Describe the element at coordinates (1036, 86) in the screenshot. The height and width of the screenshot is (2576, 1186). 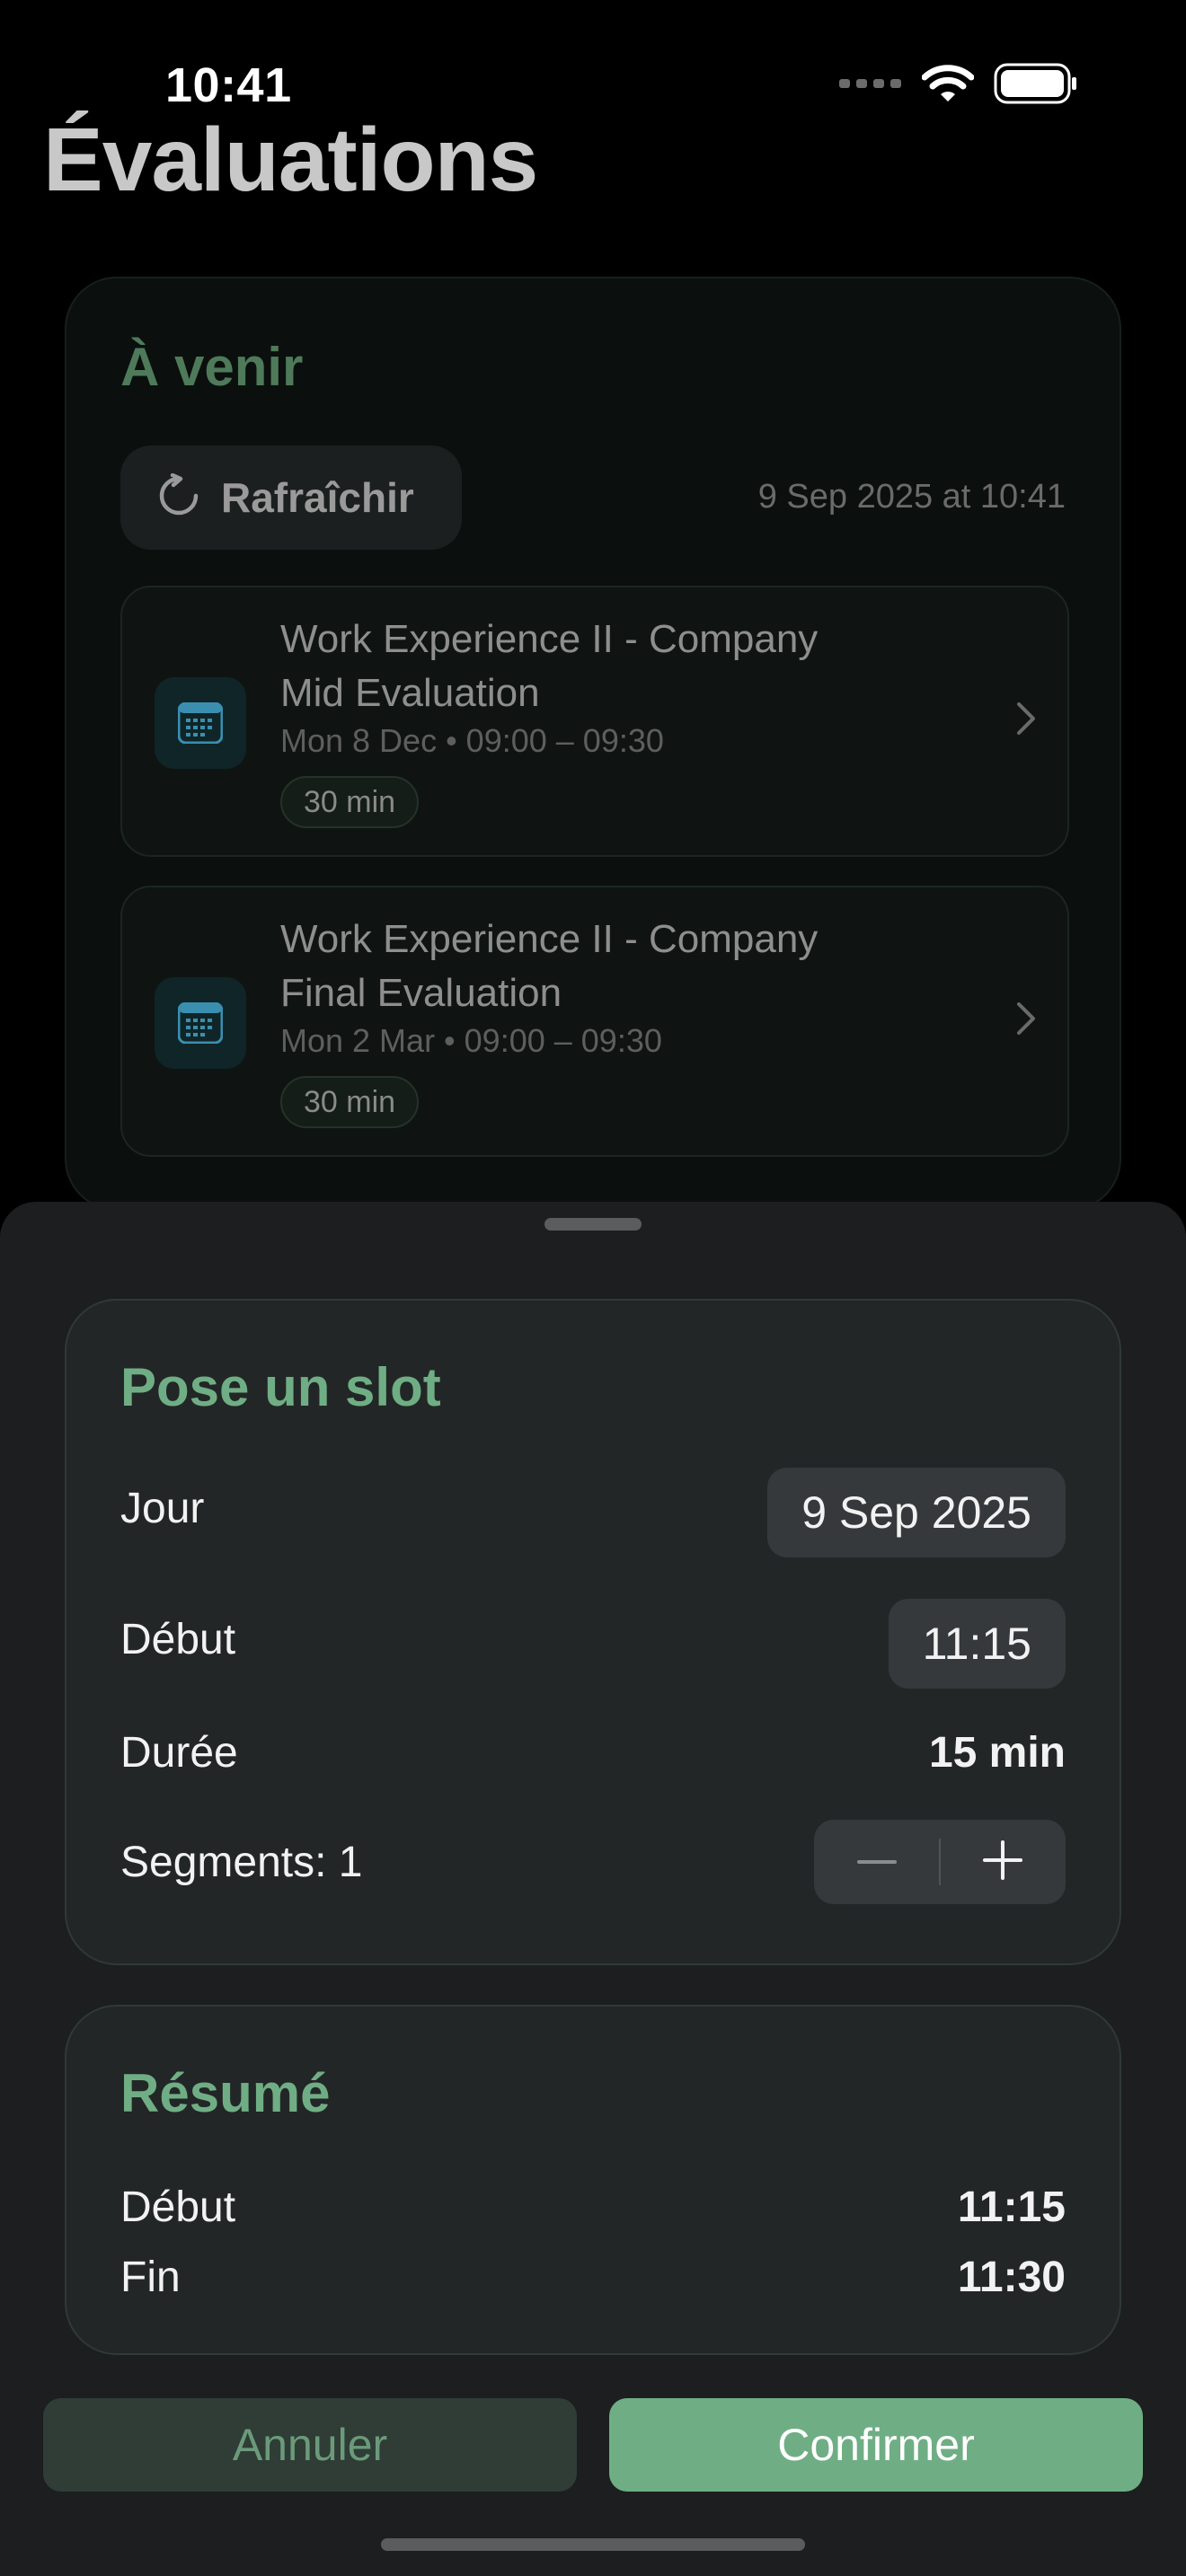
I see `battery-icon` at that location.